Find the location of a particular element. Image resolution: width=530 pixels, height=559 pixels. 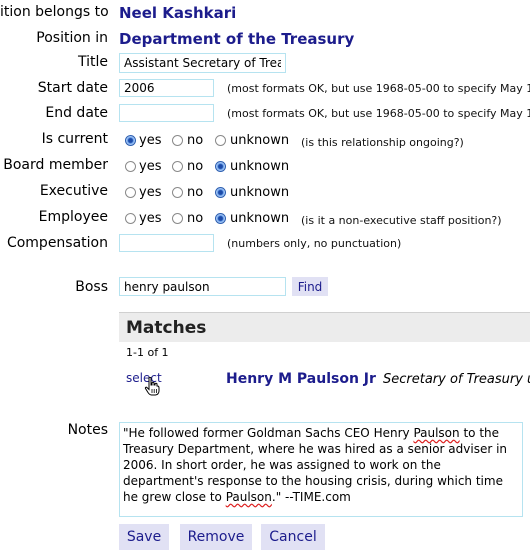

cancel-button: Cancel is located at coordinates (293, 537).